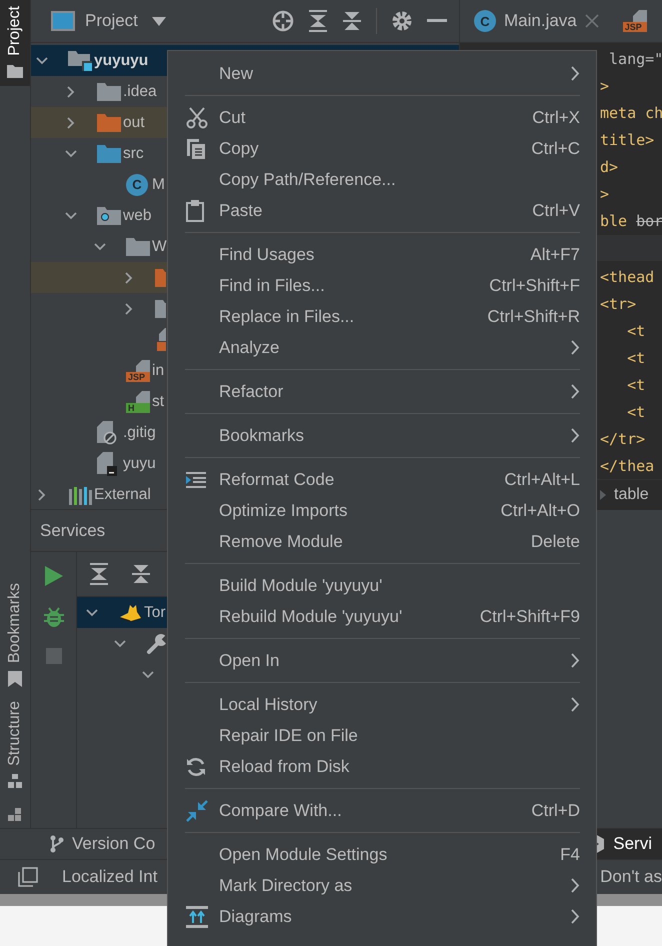  I want to click on shortcut-text: Ctrl+V, so click(556, 210).